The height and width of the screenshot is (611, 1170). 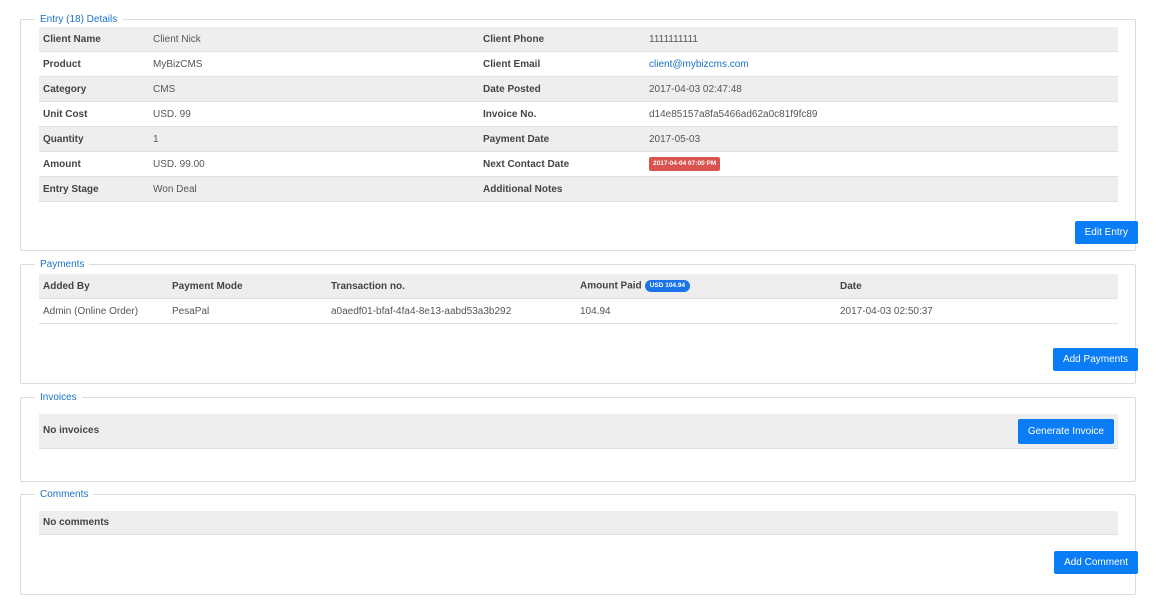 What do you see at coordinates (103, 311) in the screenshot?
I see `payment-added-by: Admin (Online Order)` at bounding box center [103, 311].